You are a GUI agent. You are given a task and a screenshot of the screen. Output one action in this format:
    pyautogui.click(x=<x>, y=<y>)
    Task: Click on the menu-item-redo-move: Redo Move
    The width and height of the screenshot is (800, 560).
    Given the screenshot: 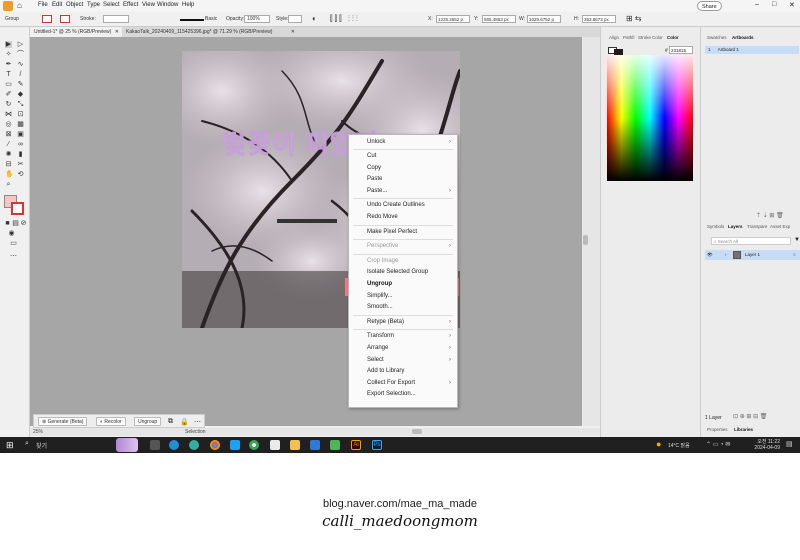 What is the action you would take?
    pyautogui.click(x=403, y=217)
    